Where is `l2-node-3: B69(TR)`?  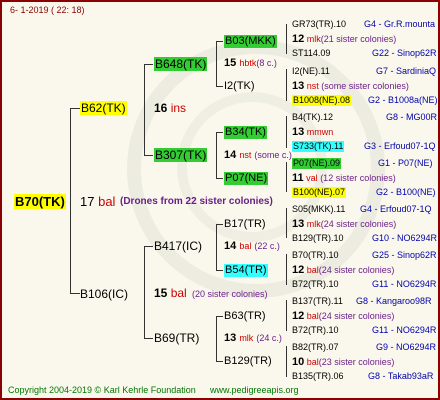 l2-node-3: B69(TR) is located at coordinates (176, 338).